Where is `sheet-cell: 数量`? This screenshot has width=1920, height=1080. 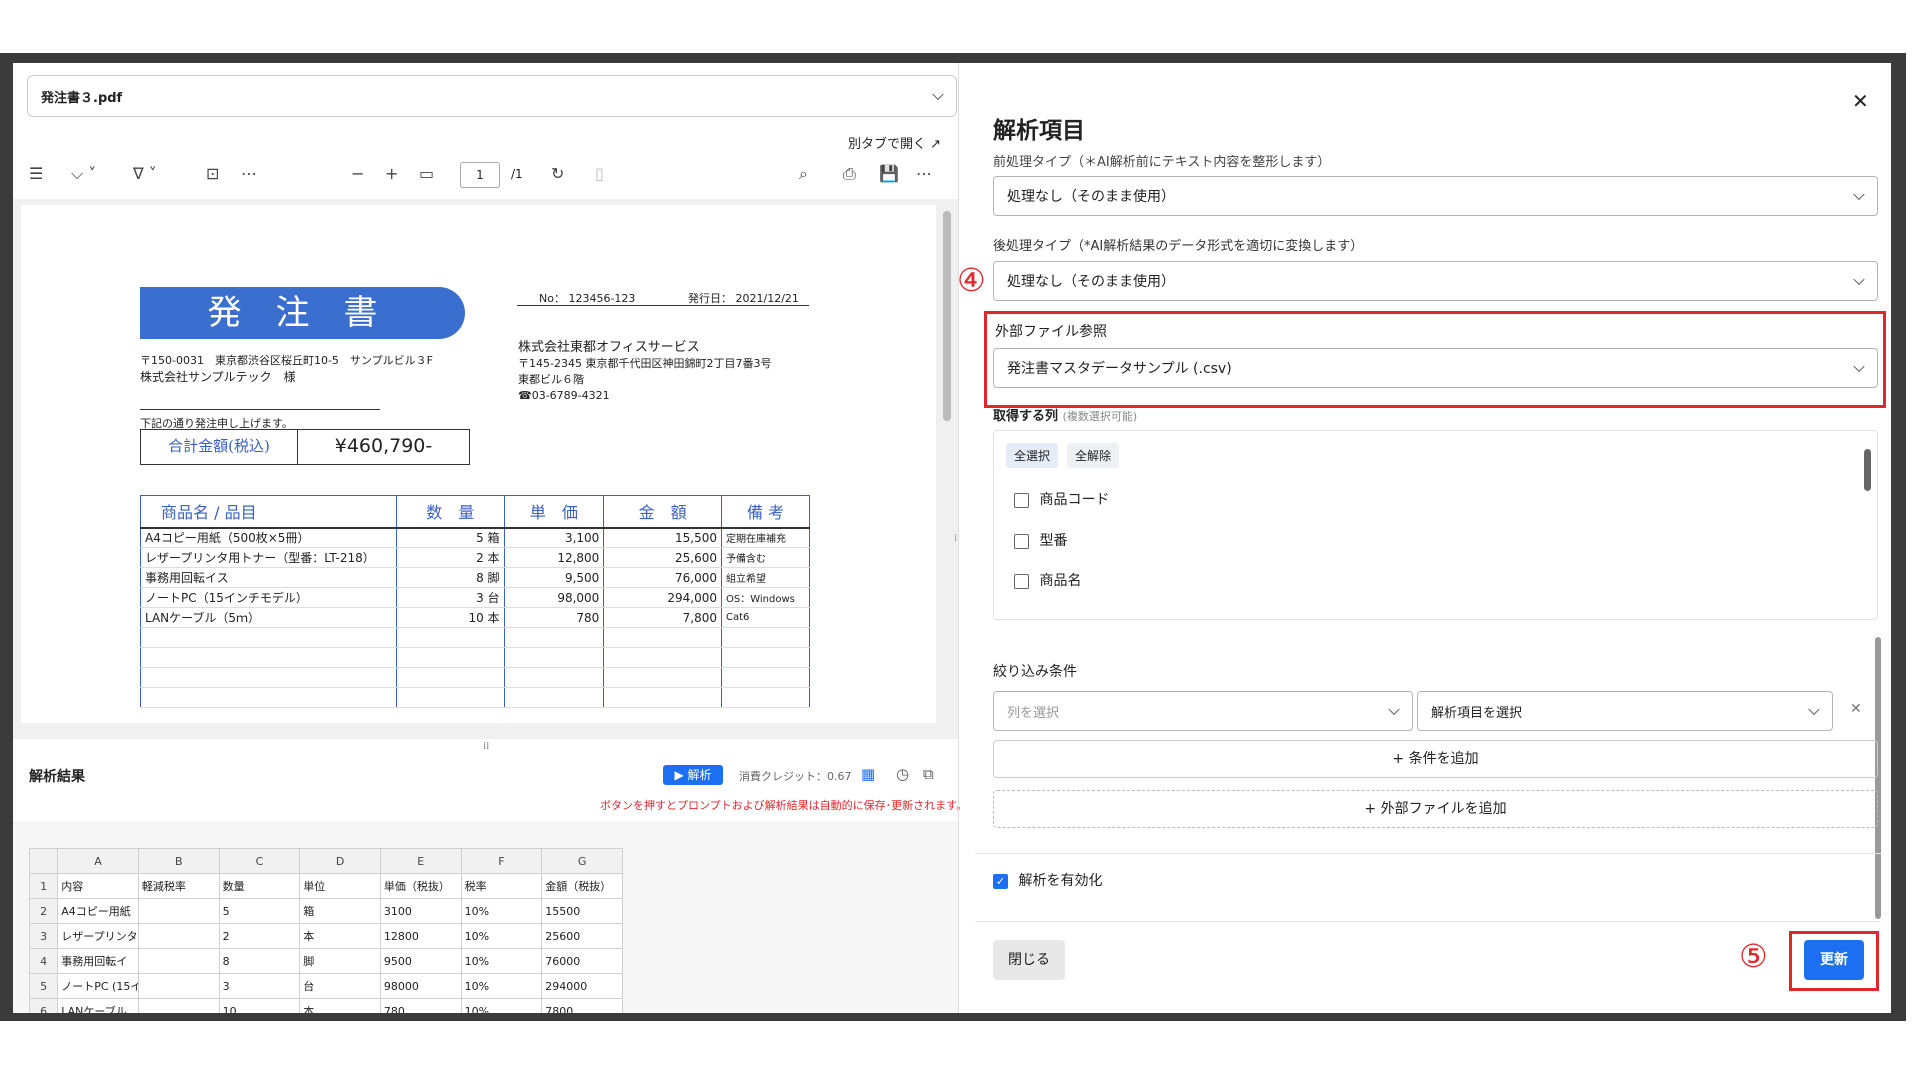 sheet-cell: 数量 is located at coordinates (259, 886).